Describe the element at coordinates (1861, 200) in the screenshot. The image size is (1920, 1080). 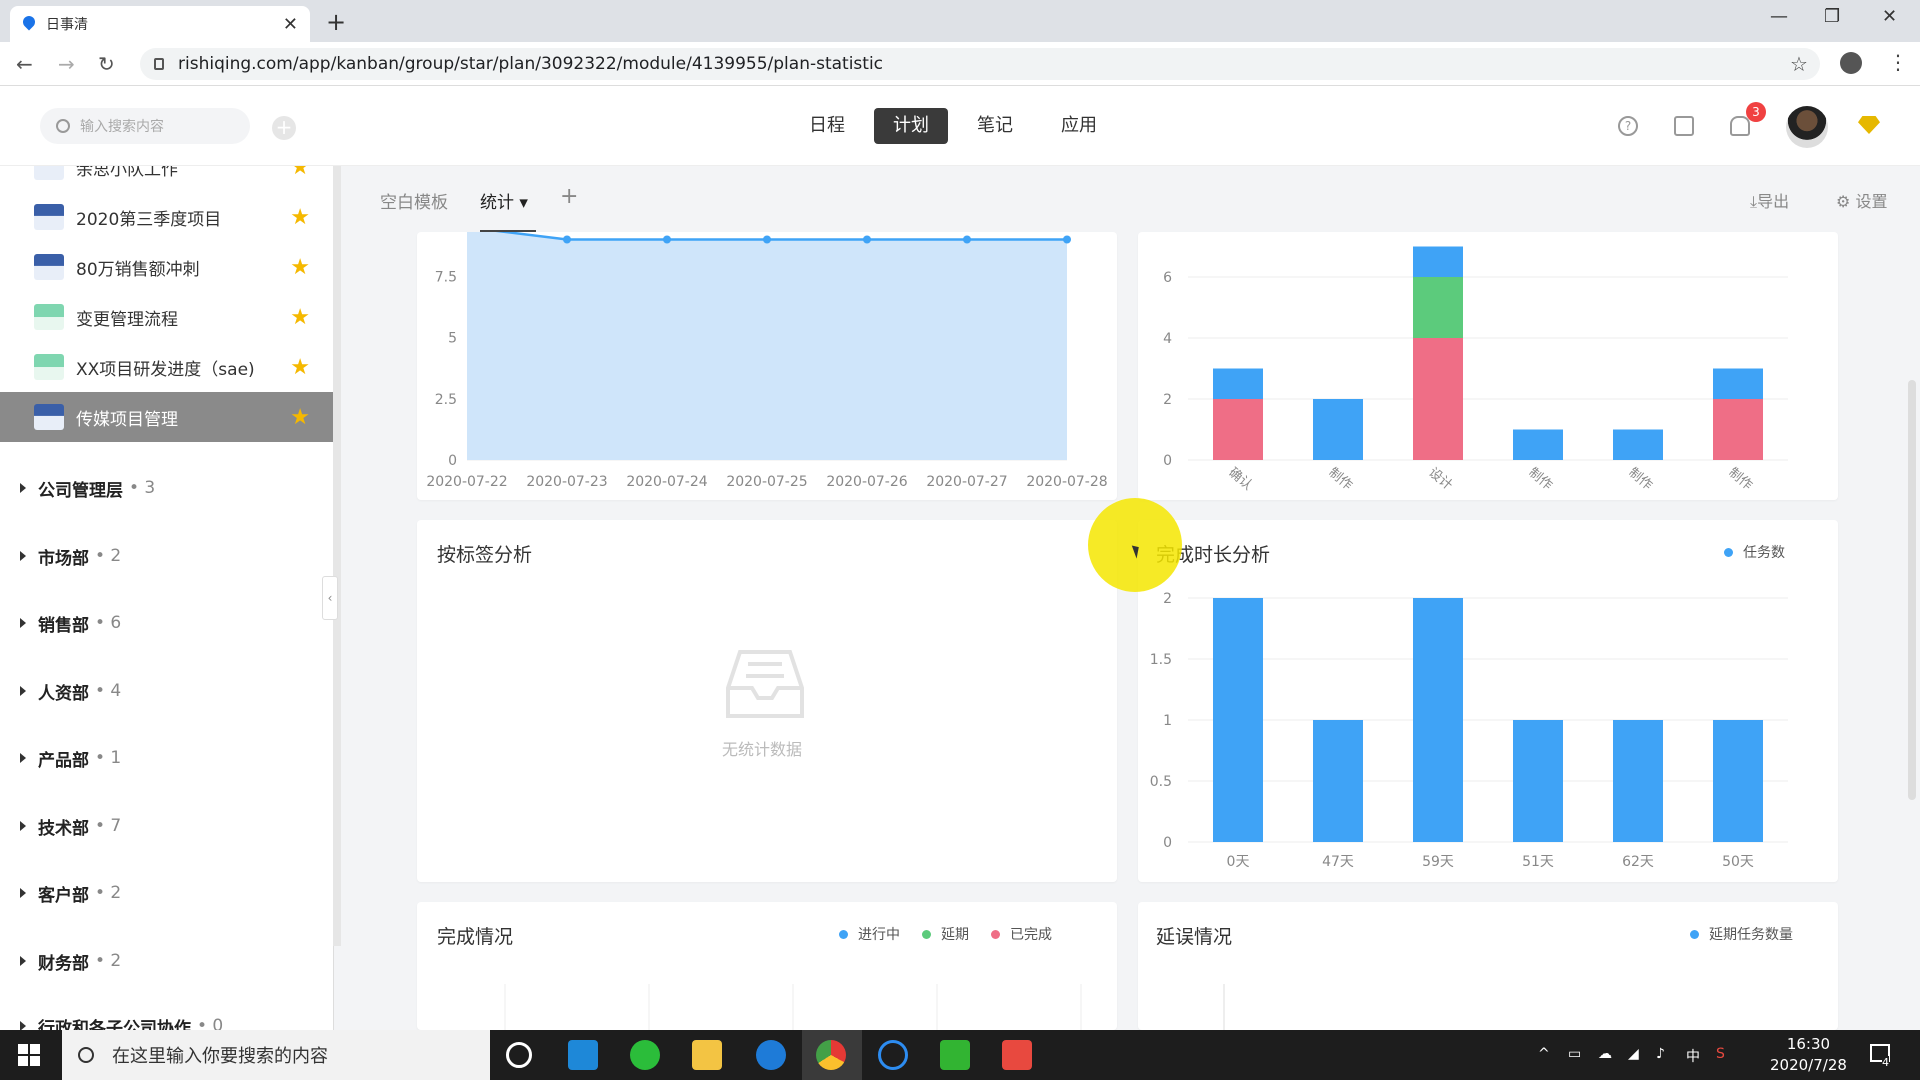
I see `settings-button: ⚙ 设置` at that location.